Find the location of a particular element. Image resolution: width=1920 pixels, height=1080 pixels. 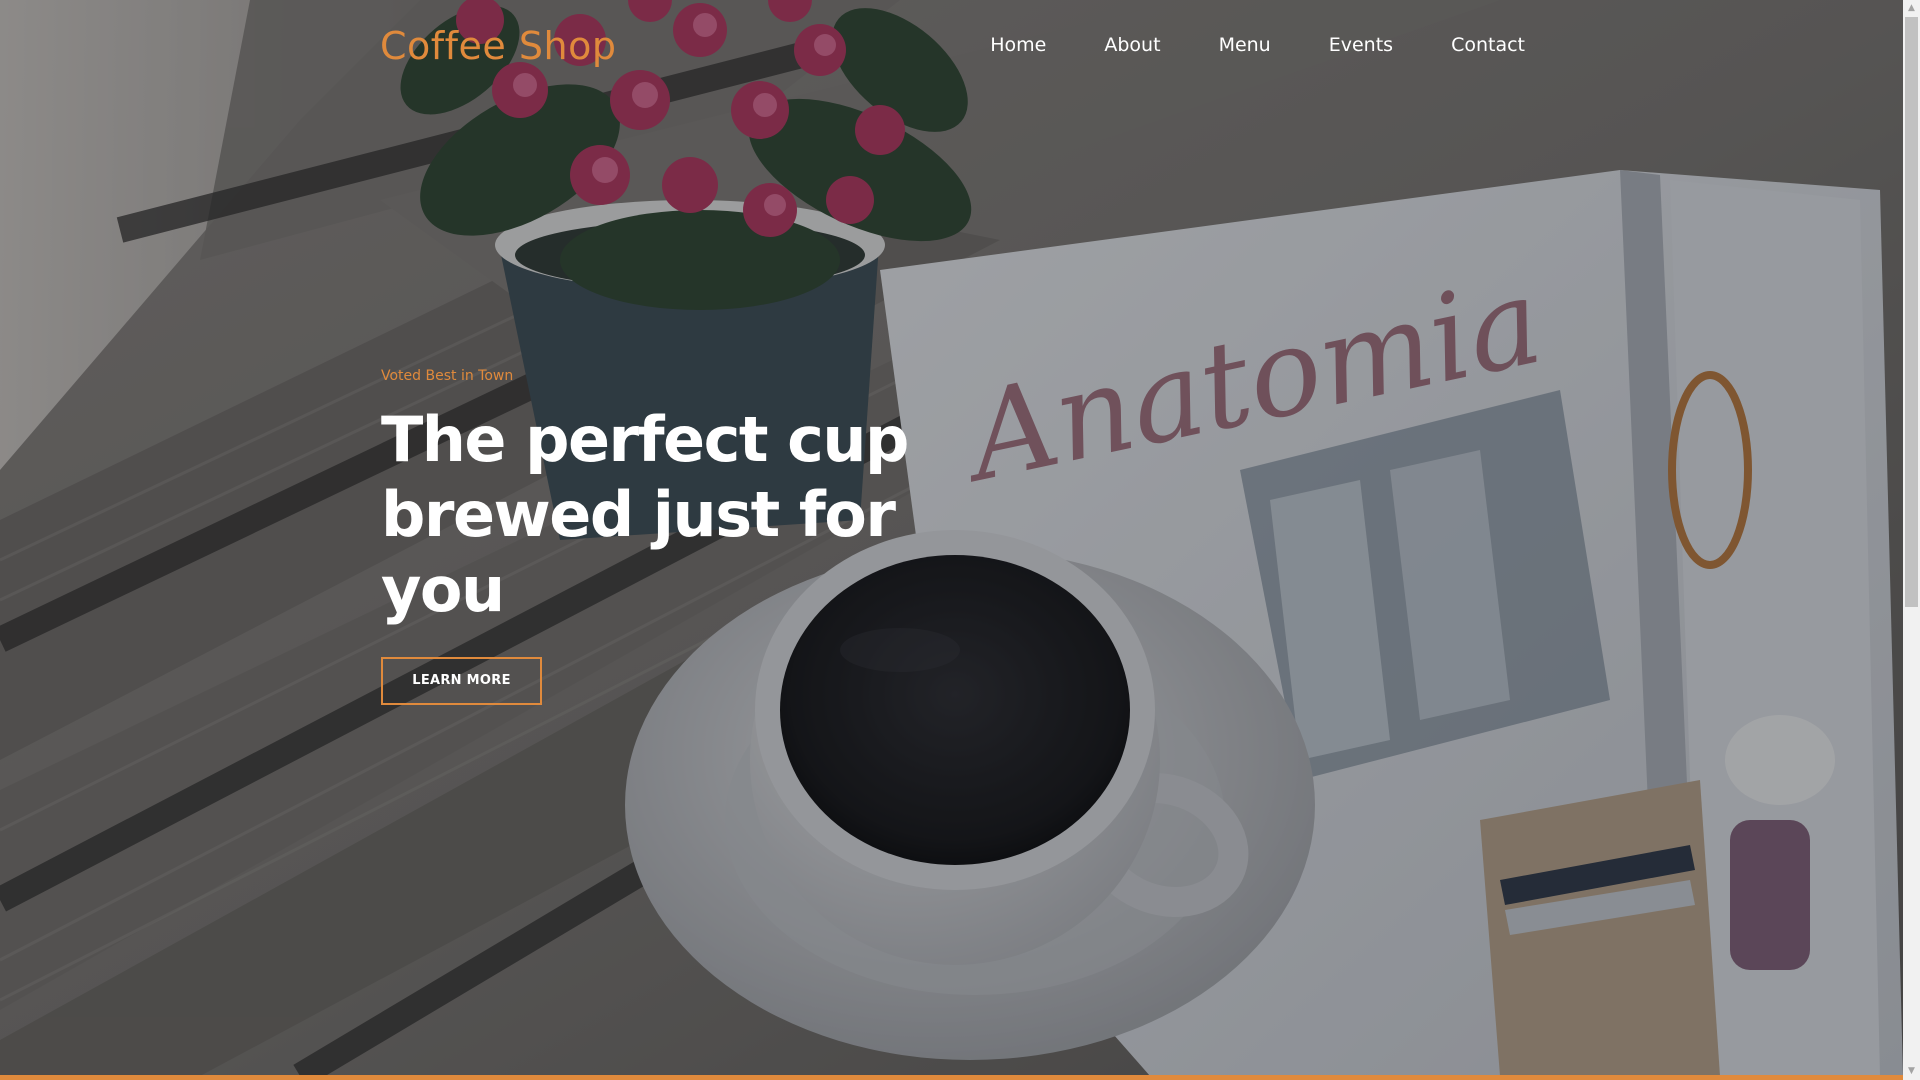

hero-headline: The perfect cup brewed just for you is located at coordinates (645, 514).